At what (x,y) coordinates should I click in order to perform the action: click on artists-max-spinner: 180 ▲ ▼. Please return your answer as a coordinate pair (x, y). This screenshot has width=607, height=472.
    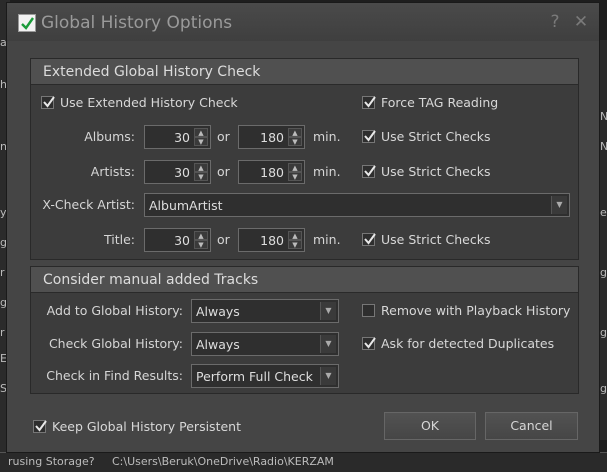
    Looking at the image, I should click on (271, 172).